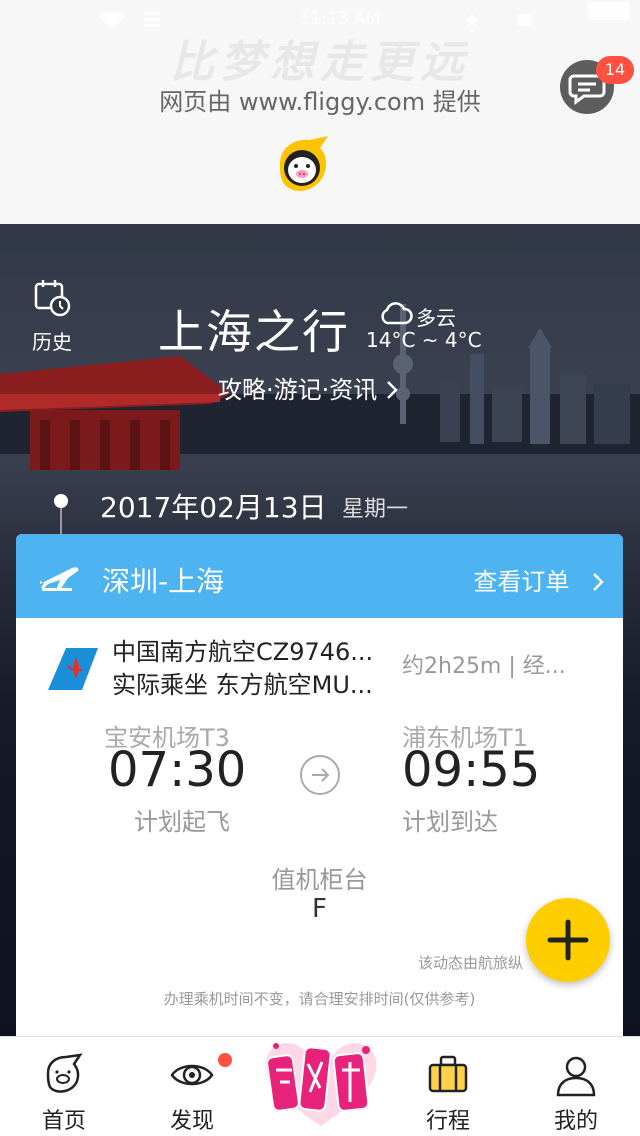  I want to click on calendar-clock-icon, so click(52, 298).